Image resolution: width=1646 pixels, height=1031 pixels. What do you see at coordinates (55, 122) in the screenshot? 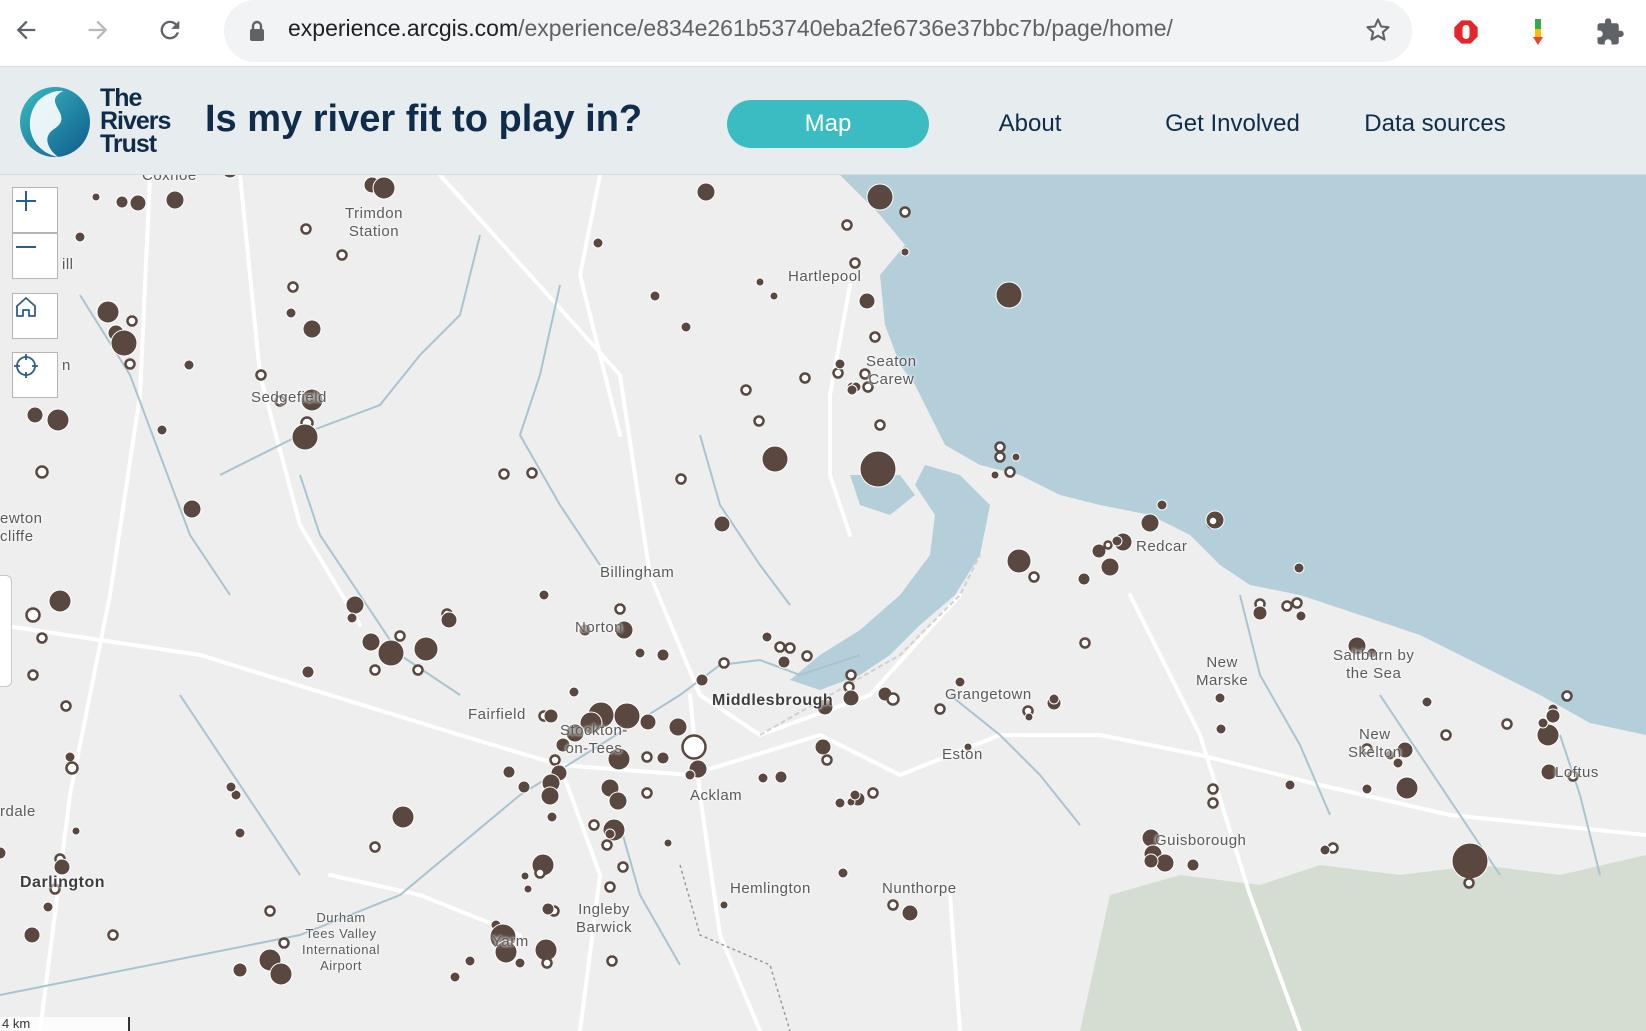
I see `rivers-trust-logo` at bounding box center [55, 122].